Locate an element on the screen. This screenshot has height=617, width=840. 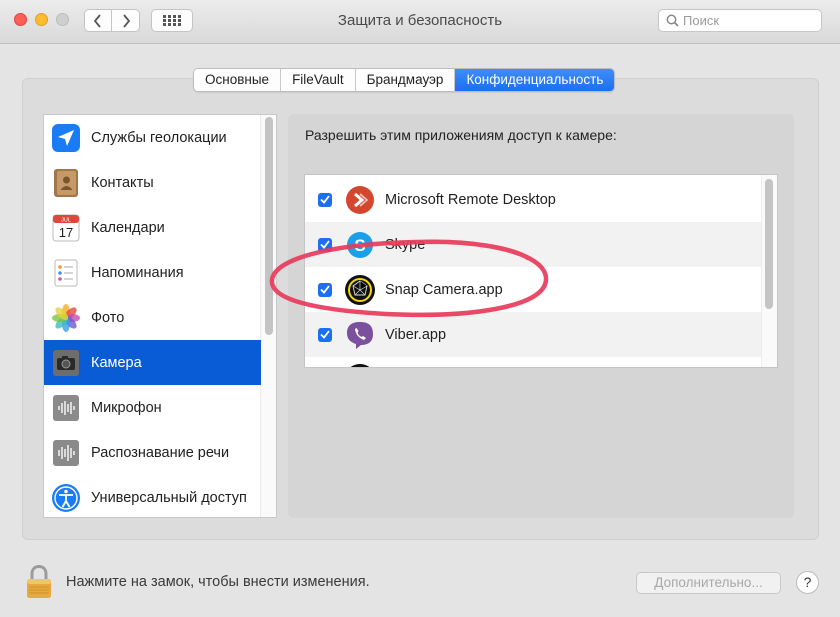
tab-privacy: Конфиденциальность is located at coordinates (535, 80).